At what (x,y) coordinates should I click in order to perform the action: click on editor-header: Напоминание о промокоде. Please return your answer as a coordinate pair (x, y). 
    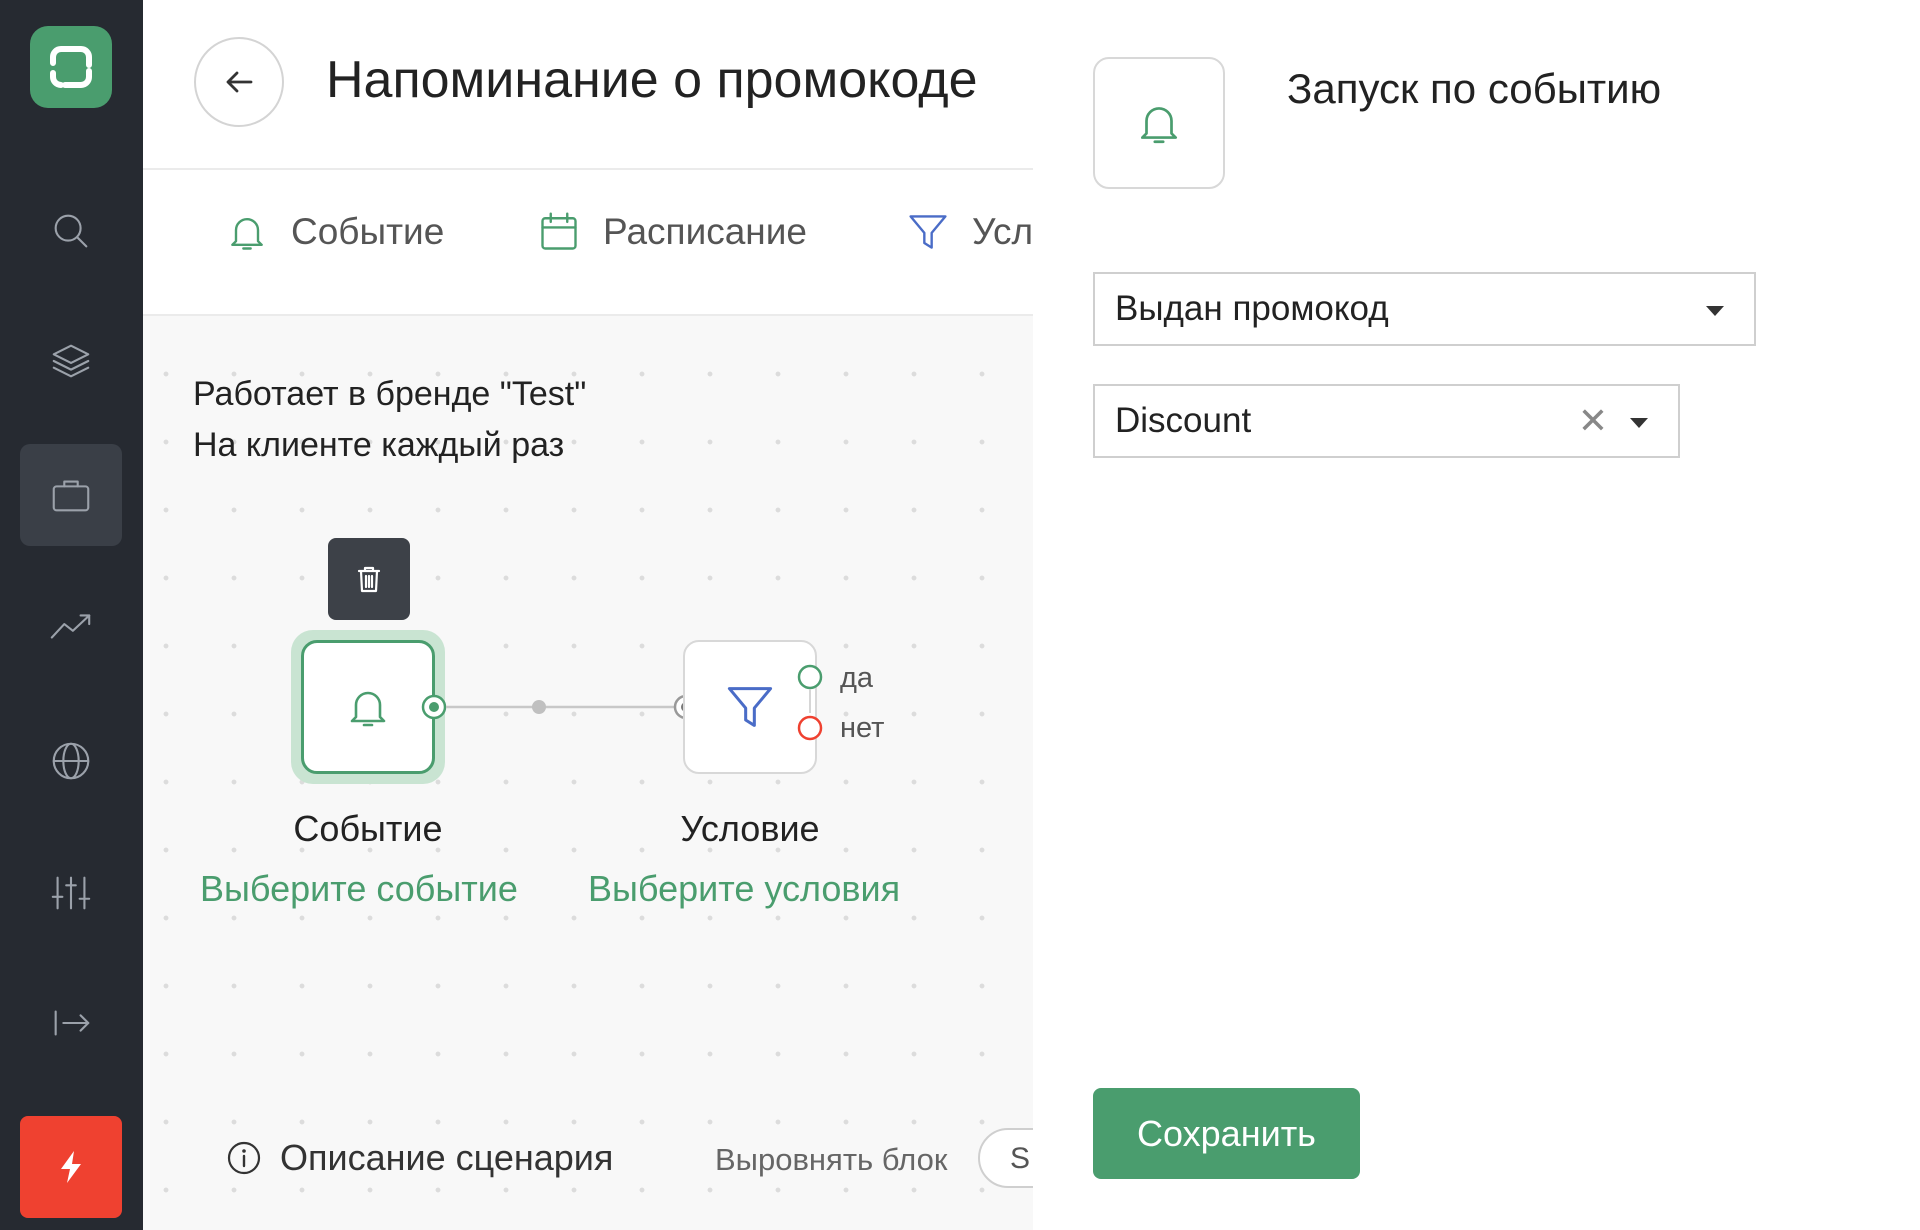
    Looking at the image, I should click on (588, 85).